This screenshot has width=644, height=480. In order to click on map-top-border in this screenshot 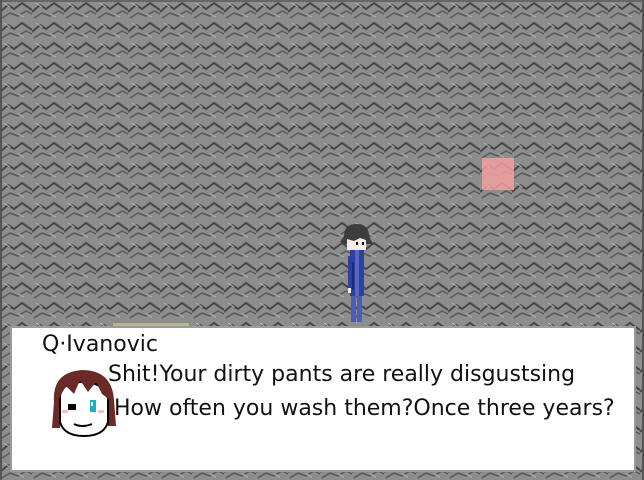, I will do `click(322, 1)`.